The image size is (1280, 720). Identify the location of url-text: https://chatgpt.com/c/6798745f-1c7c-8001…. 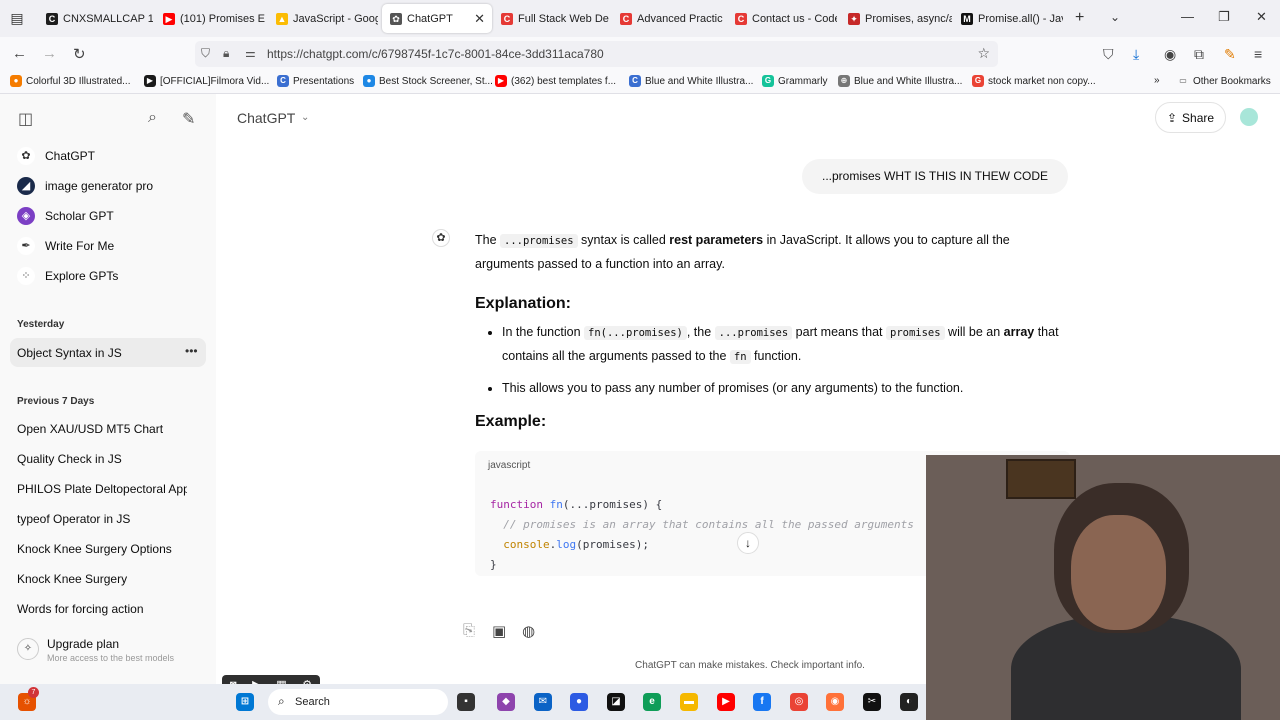
(435, 54).